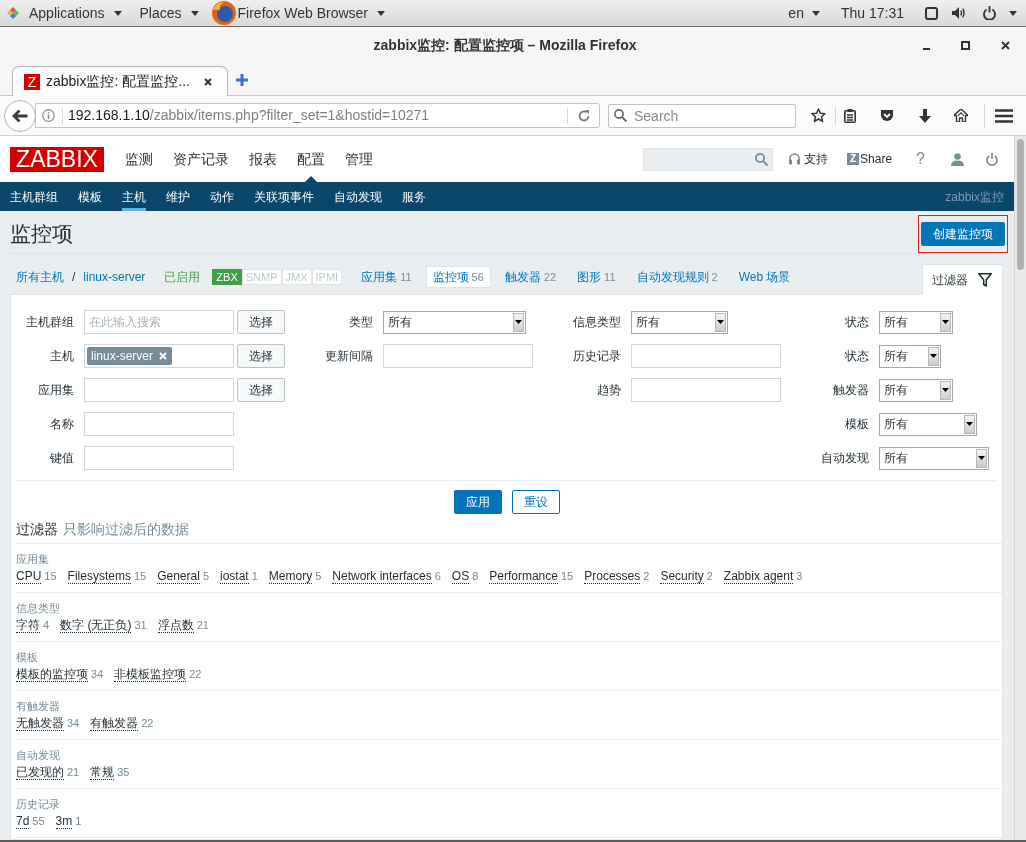  I want to click on subfilter-link: CPU, so click(29, 576).